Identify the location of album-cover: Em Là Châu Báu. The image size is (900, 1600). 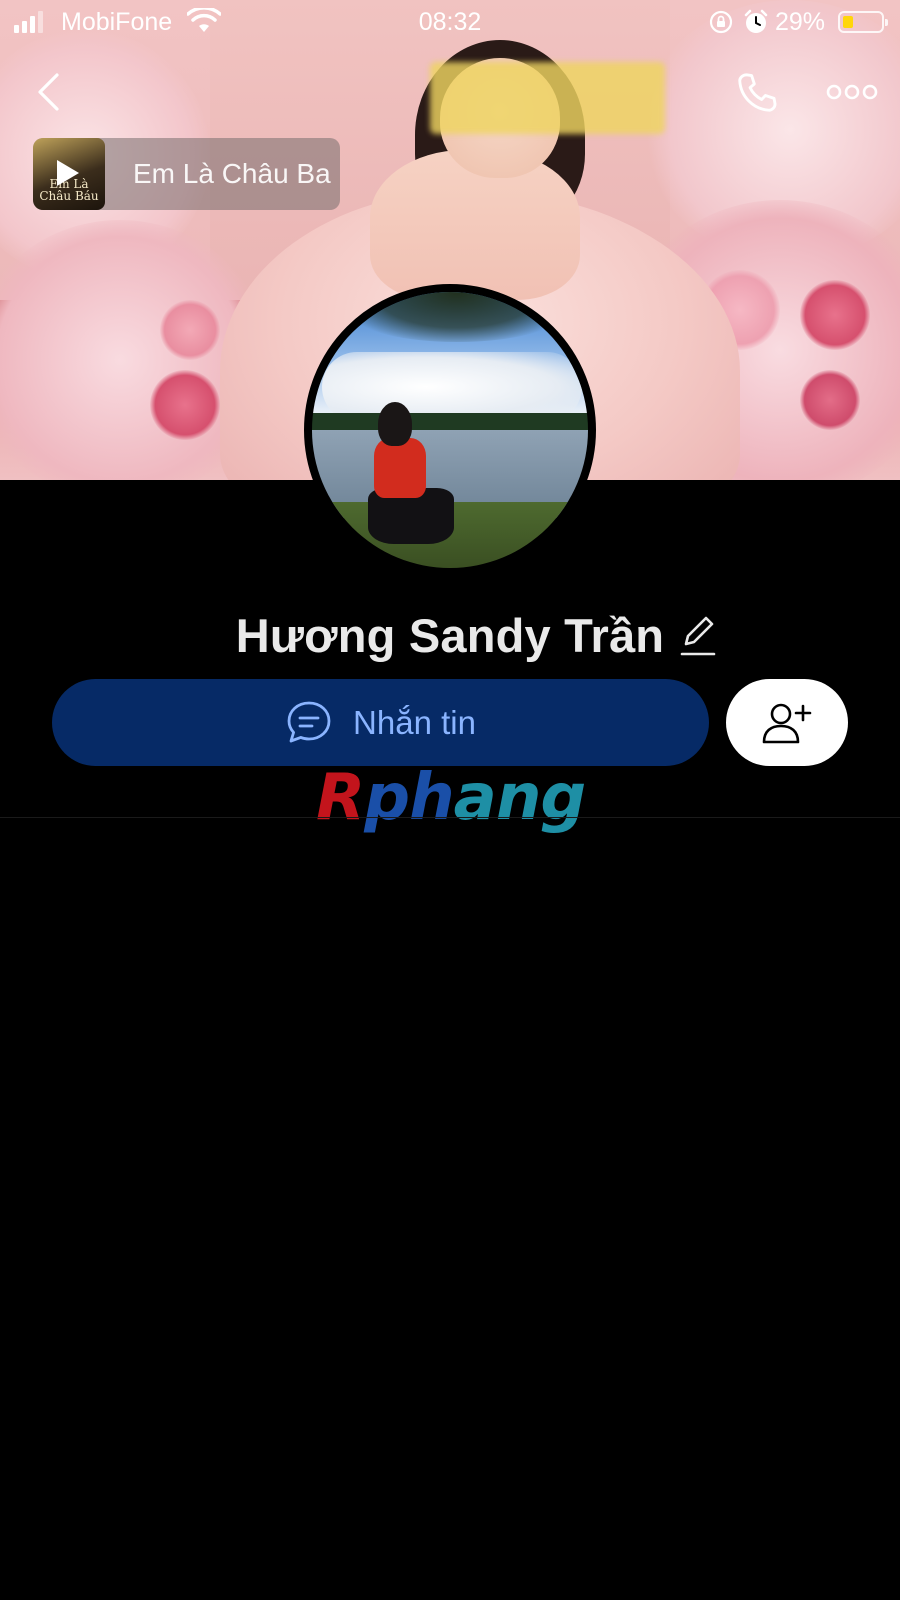
(69, 174).